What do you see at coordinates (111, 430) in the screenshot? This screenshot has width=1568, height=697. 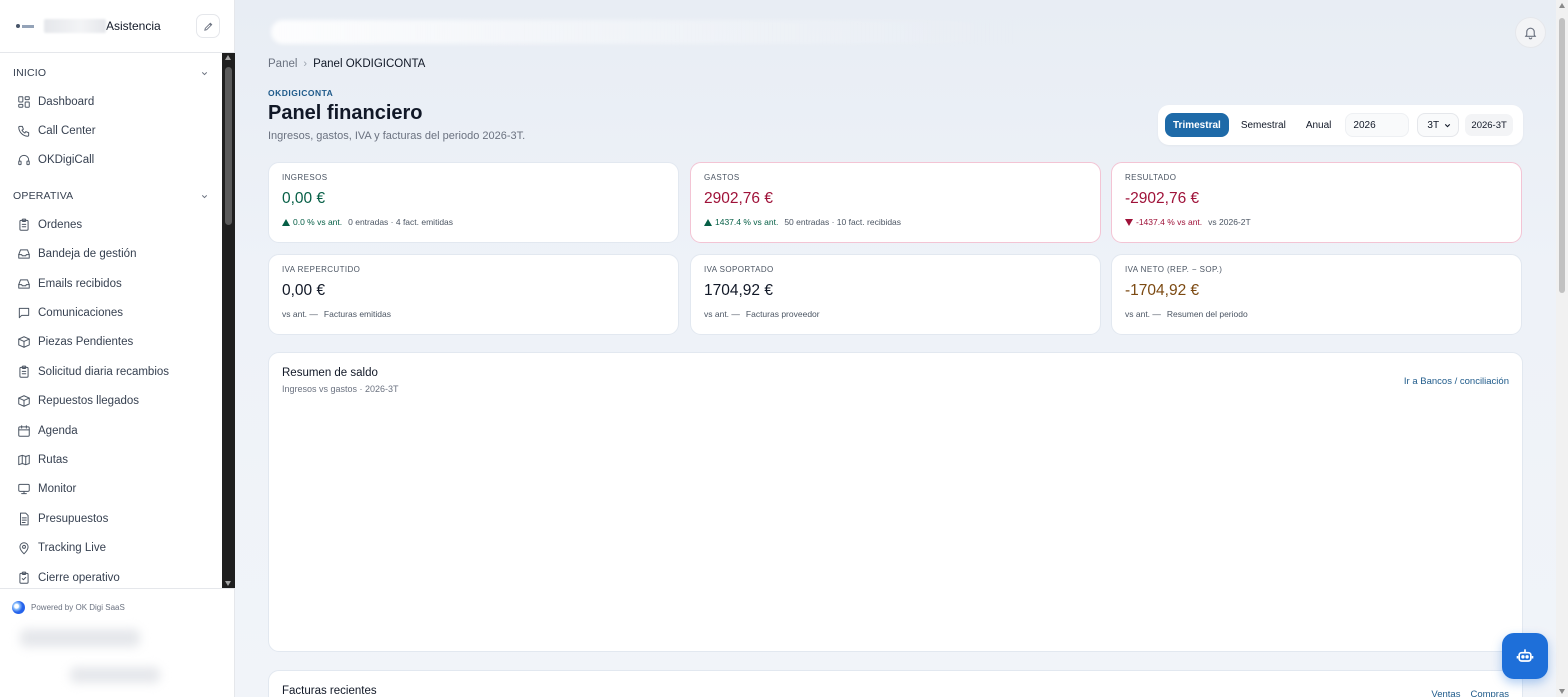 I see `sidebar-item-agenda: Agenda` at bounding box center [111, 430].